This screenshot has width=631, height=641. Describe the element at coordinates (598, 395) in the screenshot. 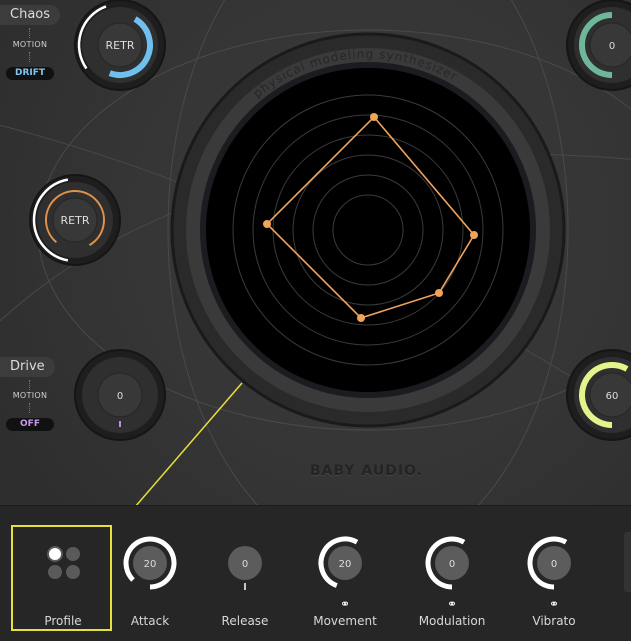

I see `bottom-right-knob: 60` at that location.